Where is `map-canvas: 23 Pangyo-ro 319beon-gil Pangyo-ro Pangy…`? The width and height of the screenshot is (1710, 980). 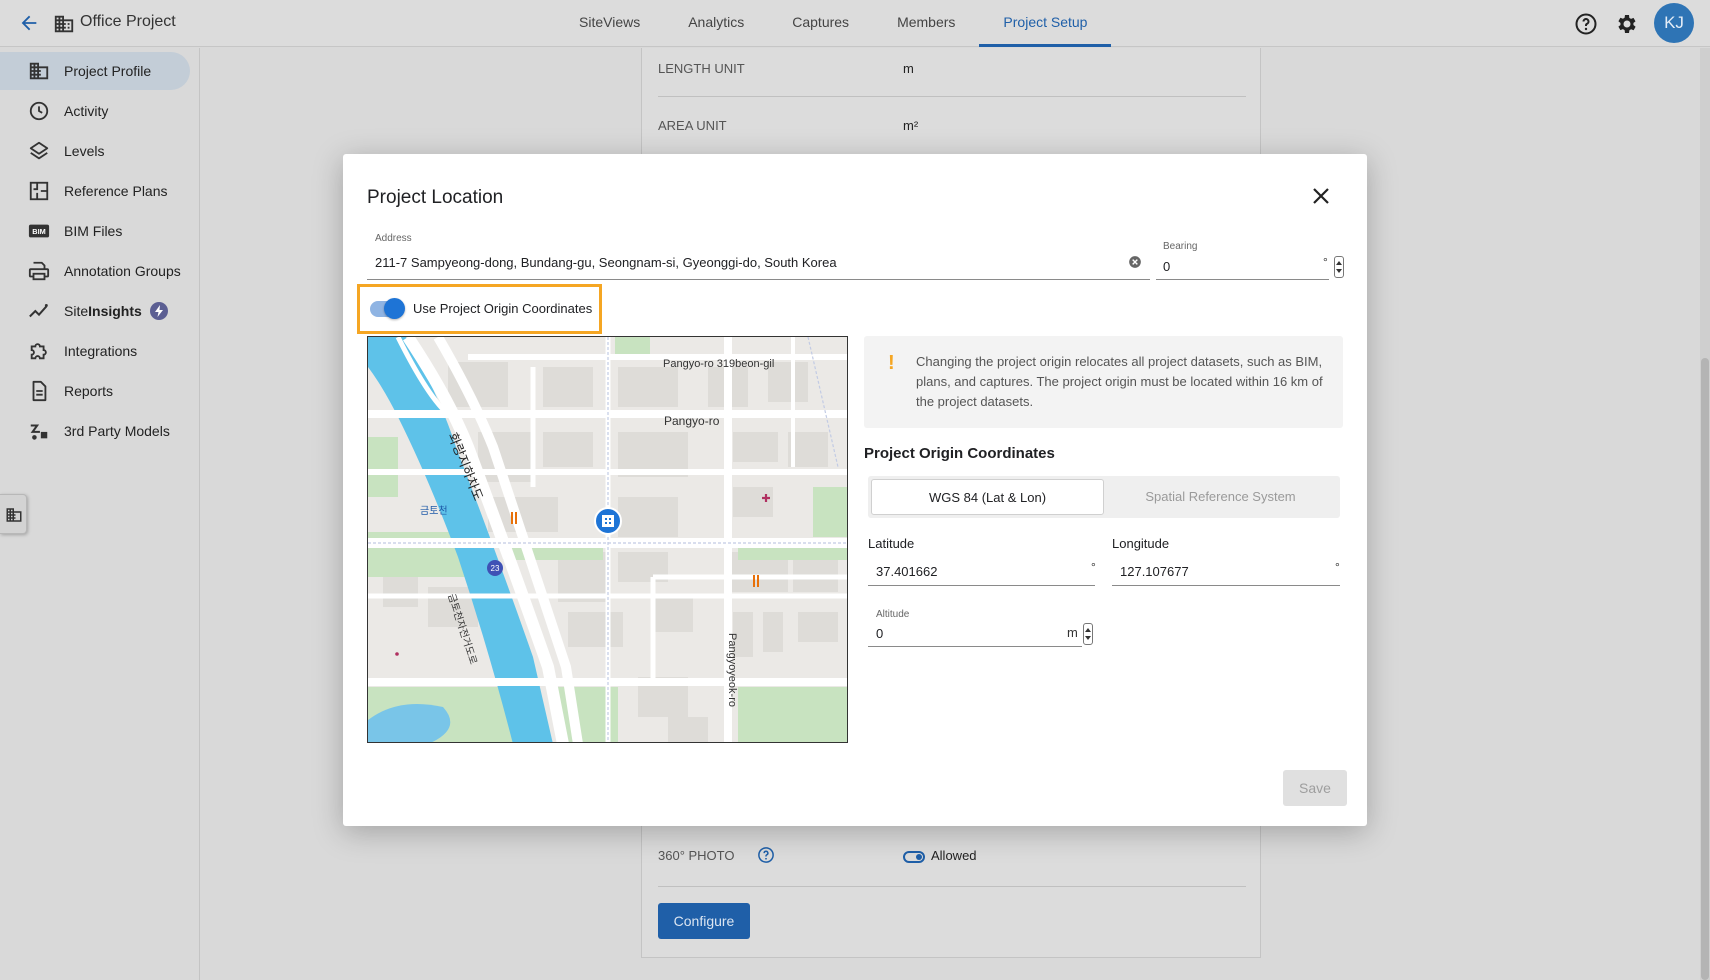
map-canvas: 23 Pangyo-ro 319beon-gil Pangyo-ro Pangy… is located at coordinates (607, 539).